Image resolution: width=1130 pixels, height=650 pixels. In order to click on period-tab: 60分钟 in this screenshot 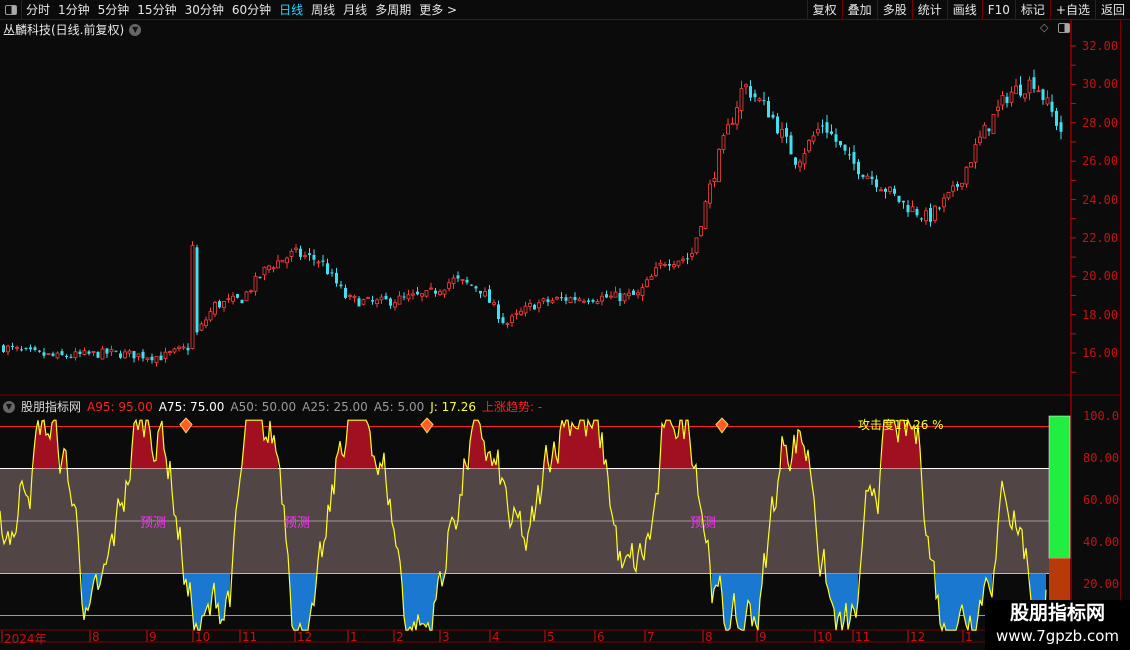, I will do `click(251, 9)`.